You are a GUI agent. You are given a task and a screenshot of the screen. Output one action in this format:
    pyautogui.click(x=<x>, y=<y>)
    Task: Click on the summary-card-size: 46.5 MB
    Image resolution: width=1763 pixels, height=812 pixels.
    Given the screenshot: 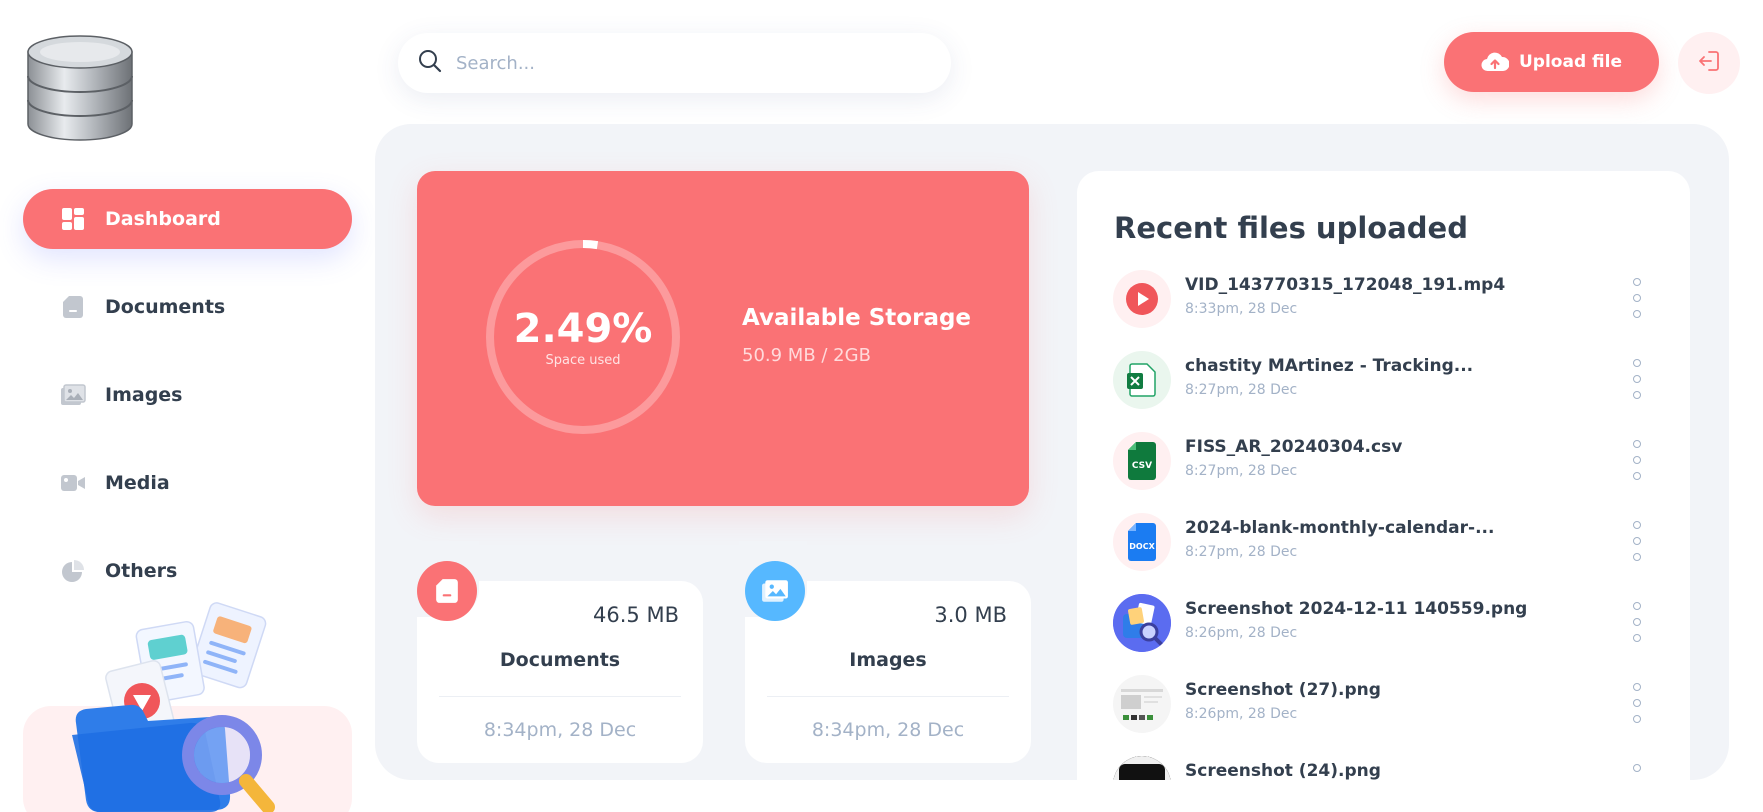 What is the action you would take?
    pyautogui.click(x=636, y=615)
    